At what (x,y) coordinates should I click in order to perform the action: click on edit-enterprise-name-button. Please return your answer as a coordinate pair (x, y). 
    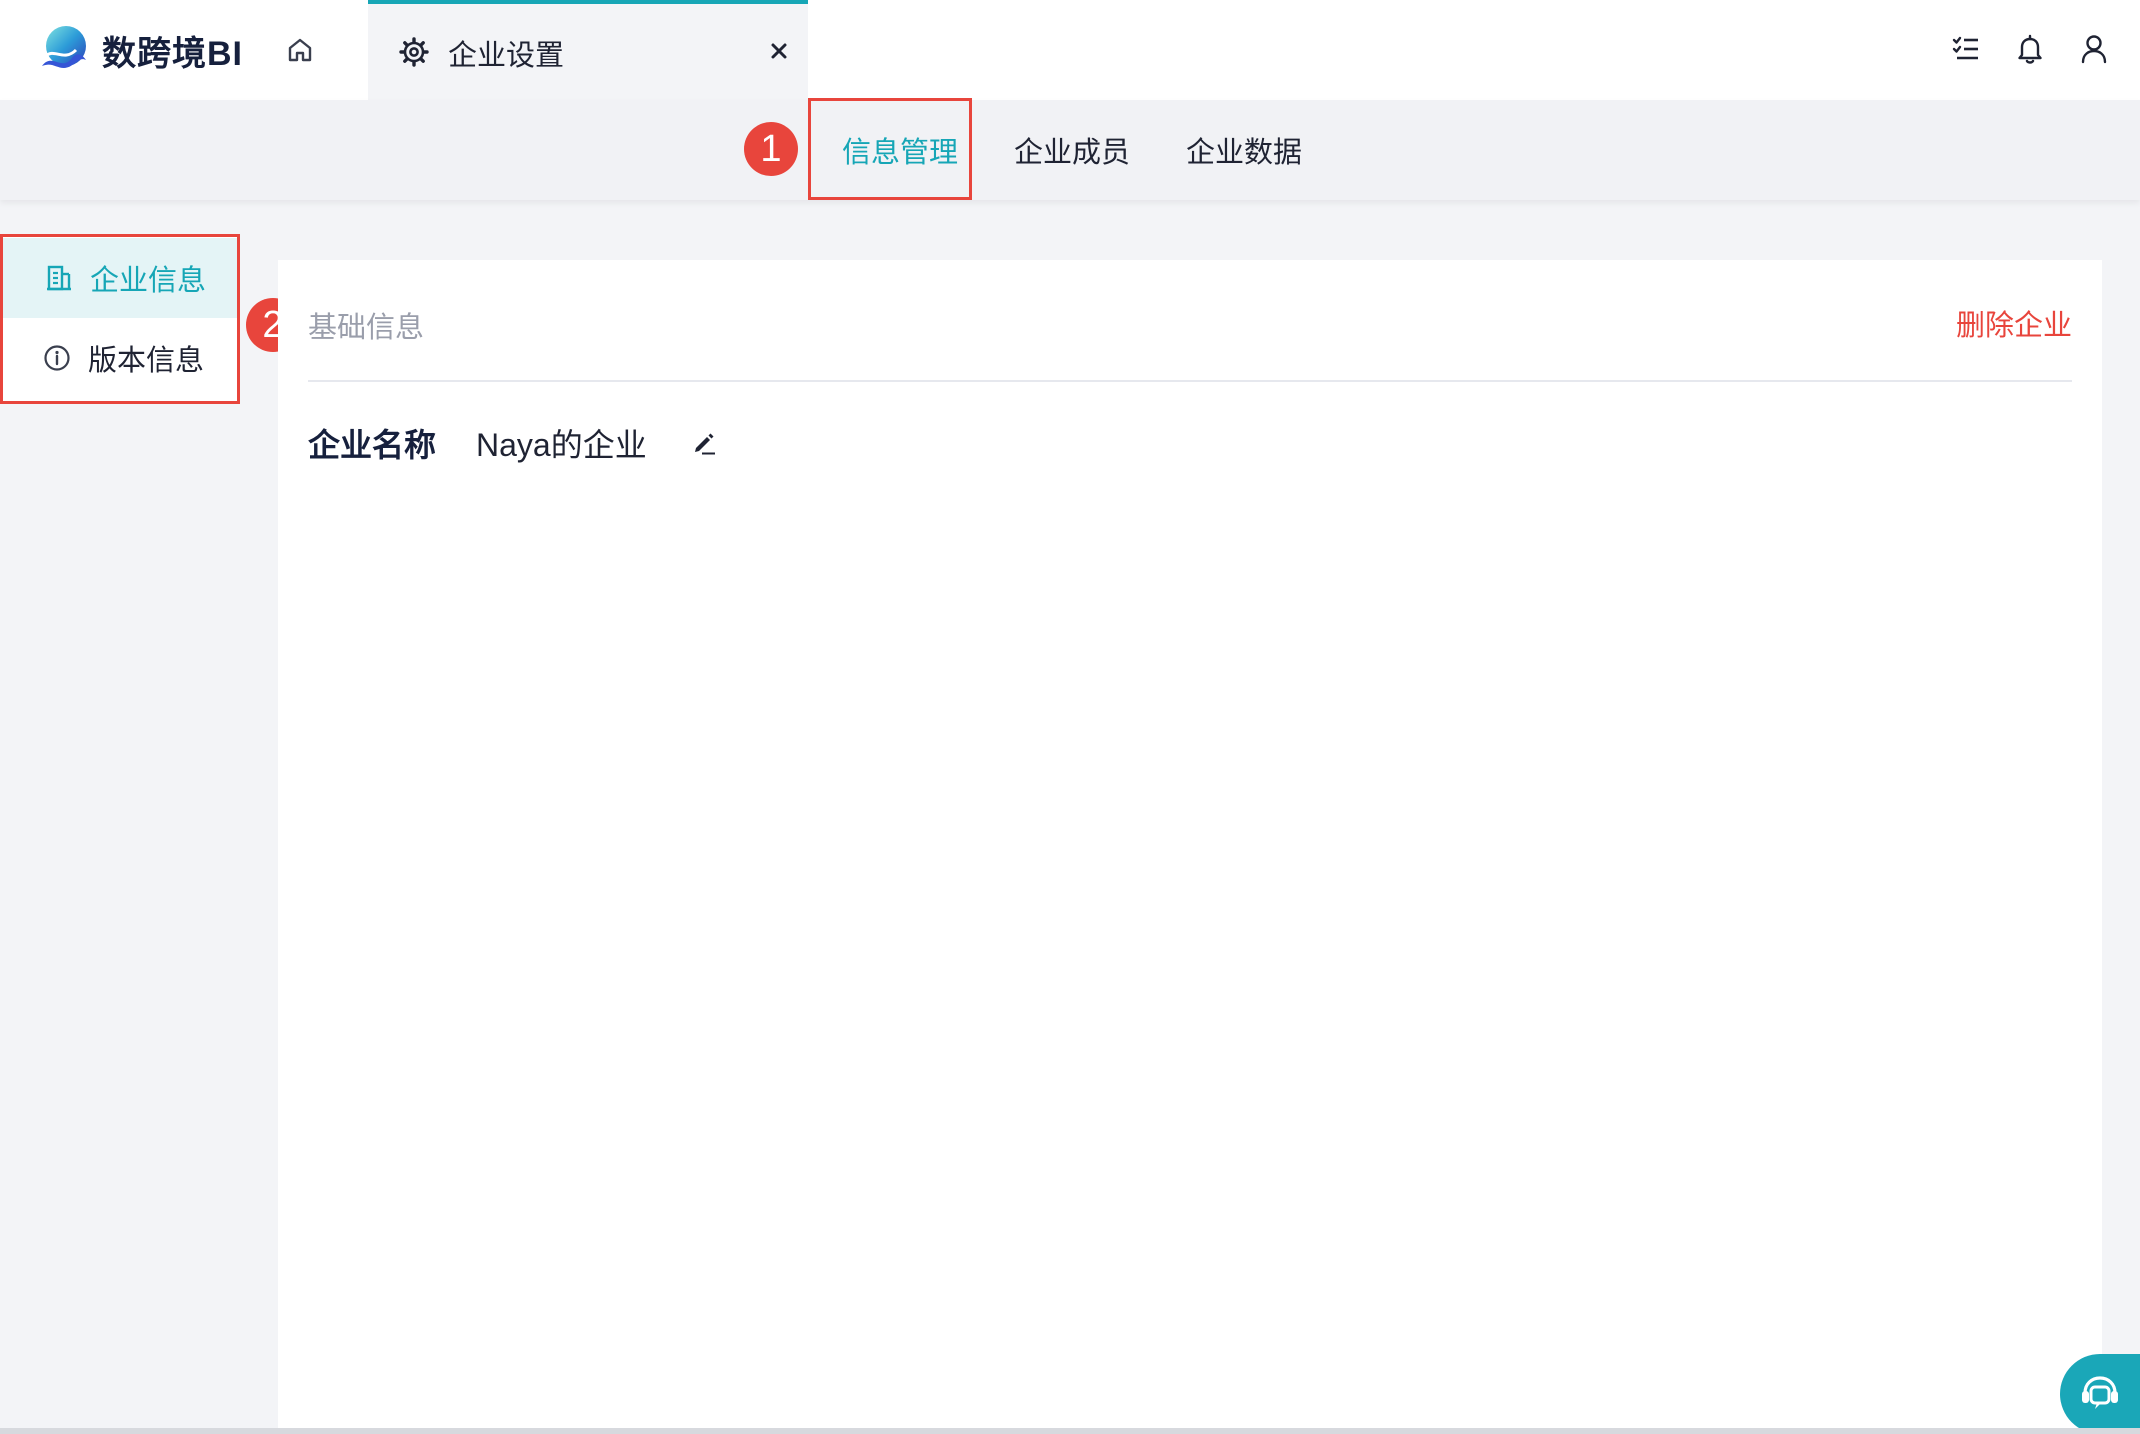
    Looking at the image, I should click on (704, 442).